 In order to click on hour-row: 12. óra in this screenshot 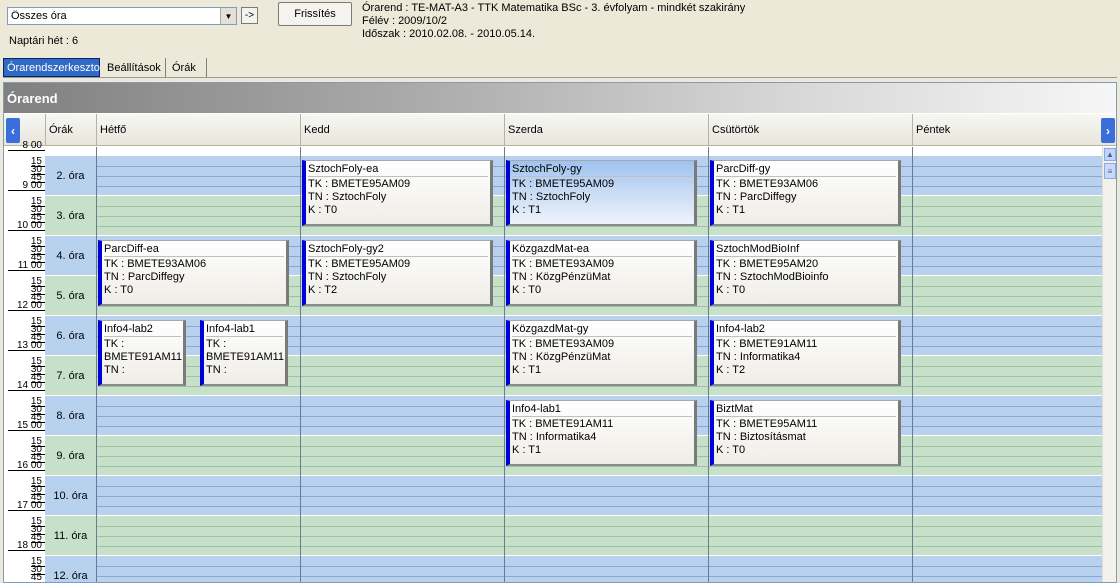, I will do `click(573, 568)`.